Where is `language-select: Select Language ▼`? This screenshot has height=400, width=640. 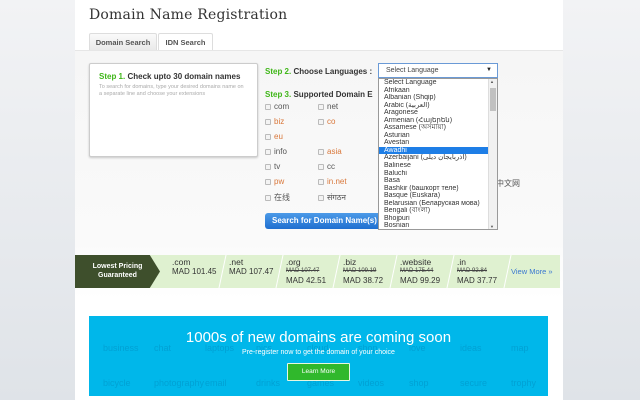
language-select: Select Language ▼ is located at coordinates (438, 70).